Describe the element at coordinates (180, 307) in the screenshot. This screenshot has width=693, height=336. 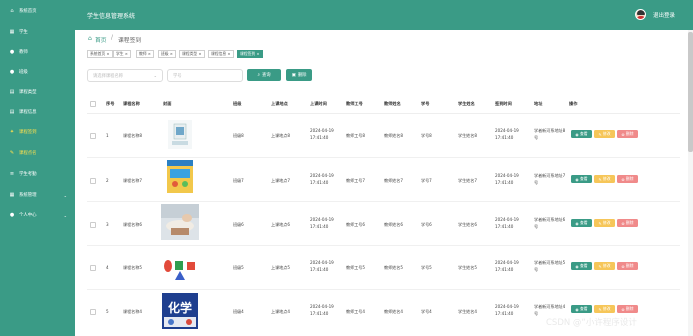
I see `cover-text: 化学` at that location.